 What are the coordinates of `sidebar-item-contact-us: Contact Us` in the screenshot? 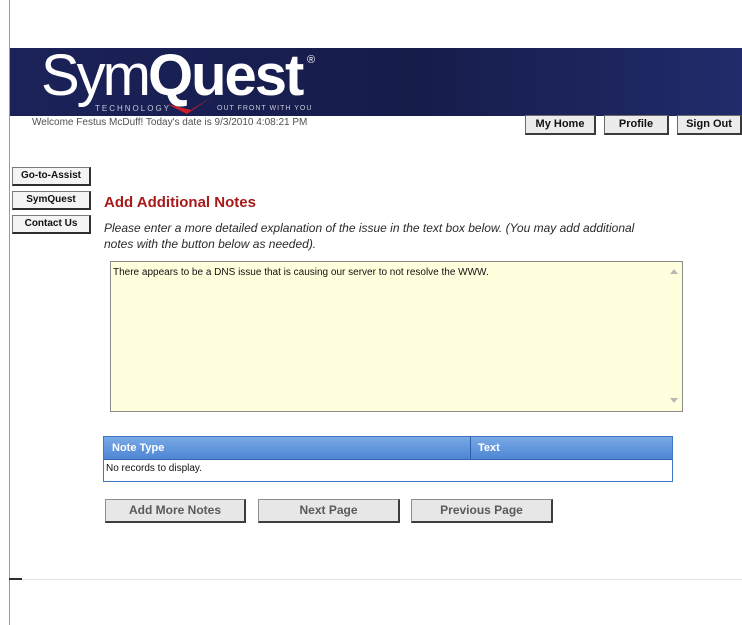 It's located at (51, 224).